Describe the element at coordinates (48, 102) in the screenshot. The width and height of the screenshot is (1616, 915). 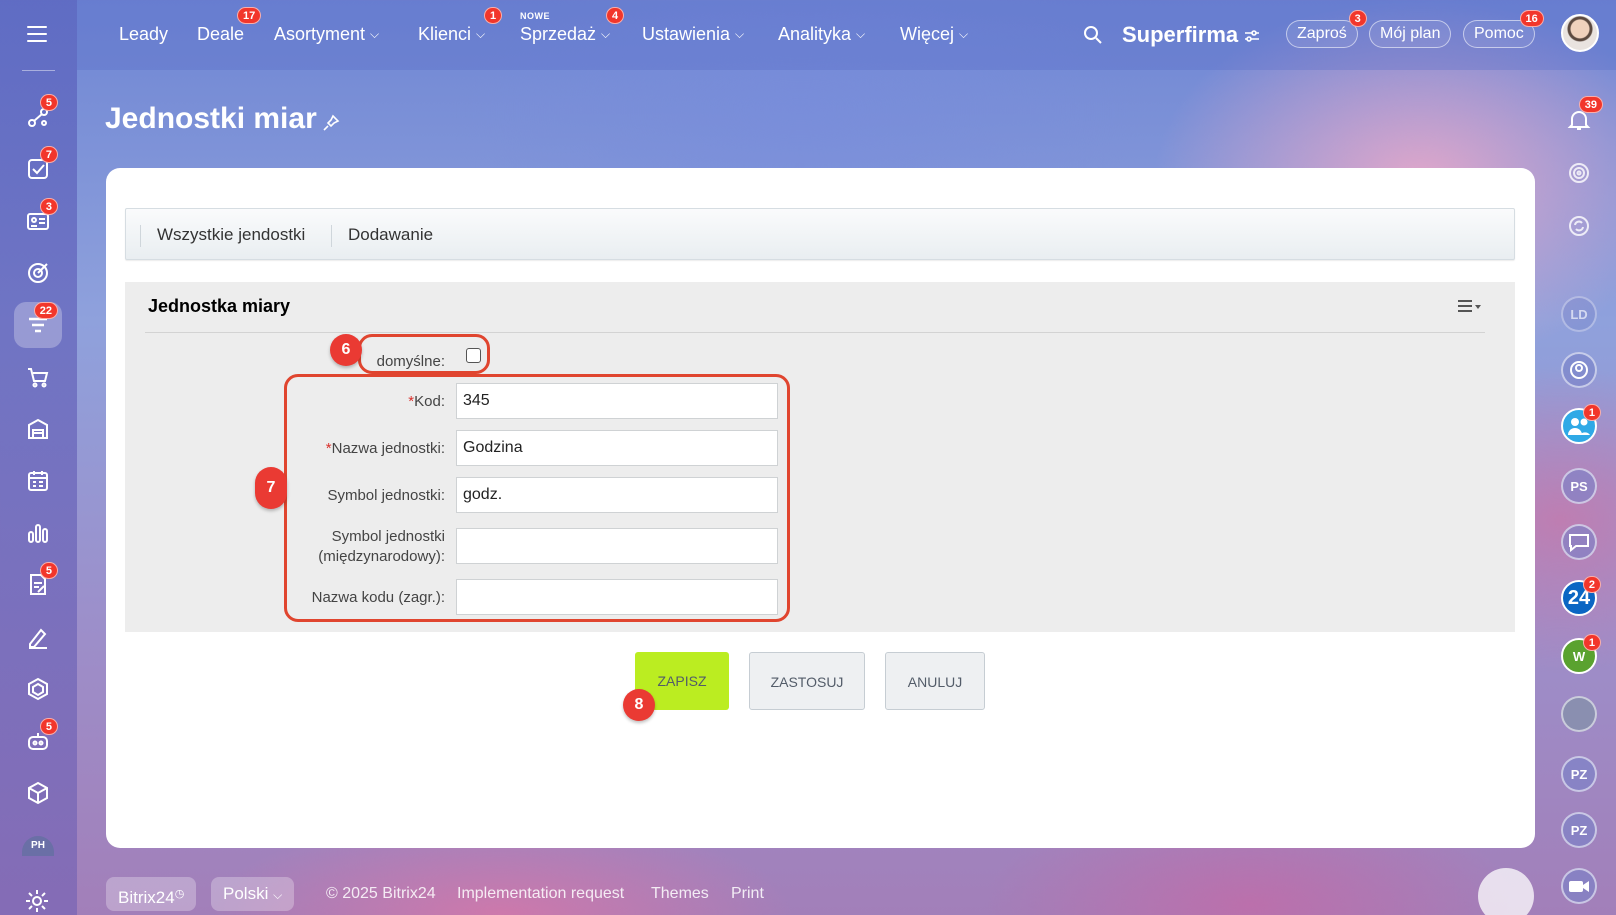
I see `sidebar-badge-flows: 5` at that location.